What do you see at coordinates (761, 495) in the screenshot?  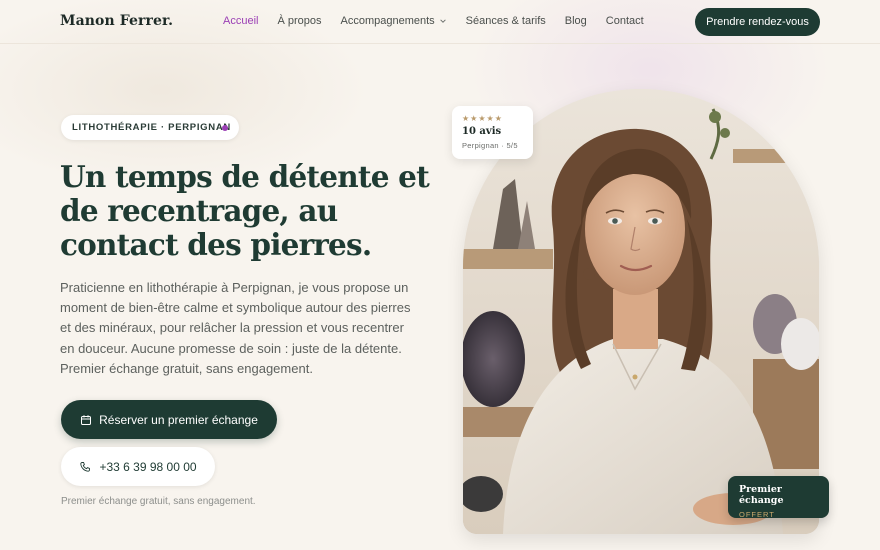 I see `offer-title: Premier échange` at bounding box center [761, 495].